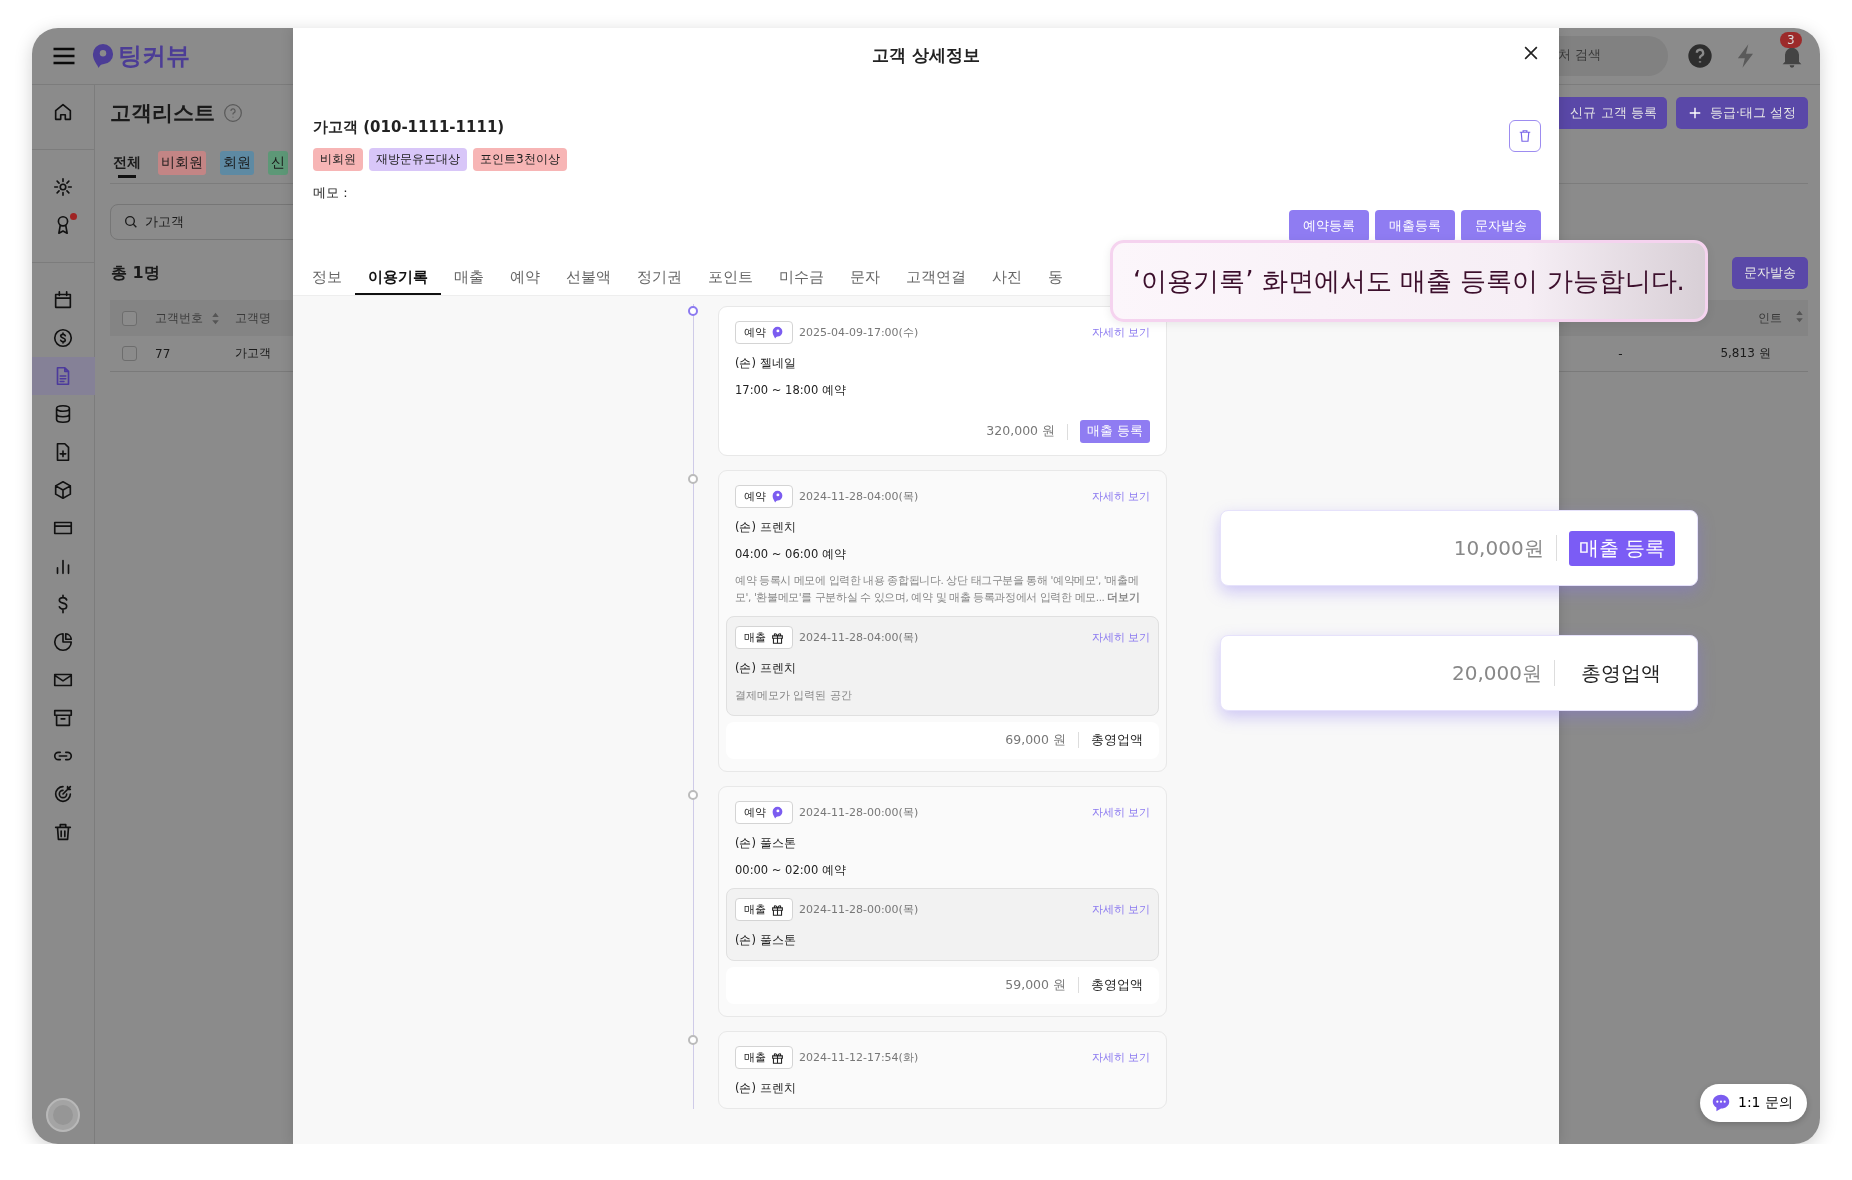 The height and width of the screenshot is (1180, 1852). What do you see at coordinates (730, 278) in the screenshot?
I see `tab: 포인트` at bounding box center [730, 278].